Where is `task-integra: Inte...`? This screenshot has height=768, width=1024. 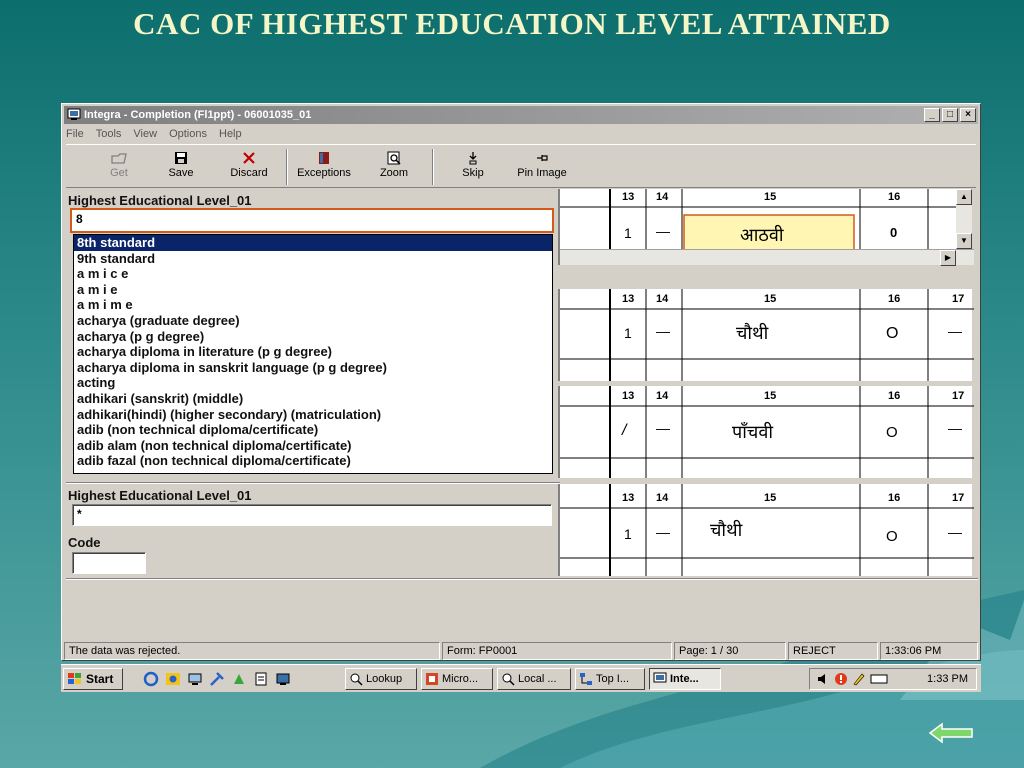 task-integra: Inte... is located at coordinates (685, 679).